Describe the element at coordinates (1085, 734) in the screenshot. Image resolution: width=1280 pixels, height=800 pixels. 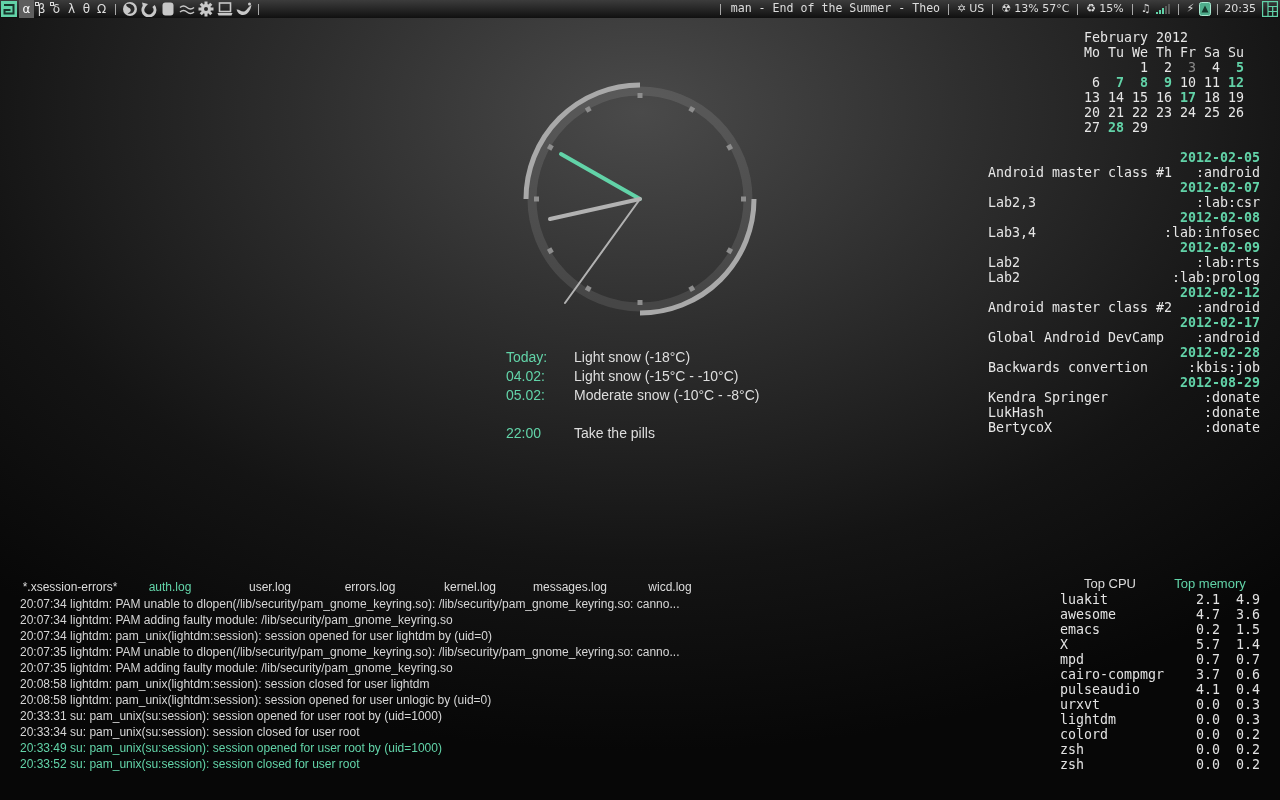
I see `process-name: colord` at that location.